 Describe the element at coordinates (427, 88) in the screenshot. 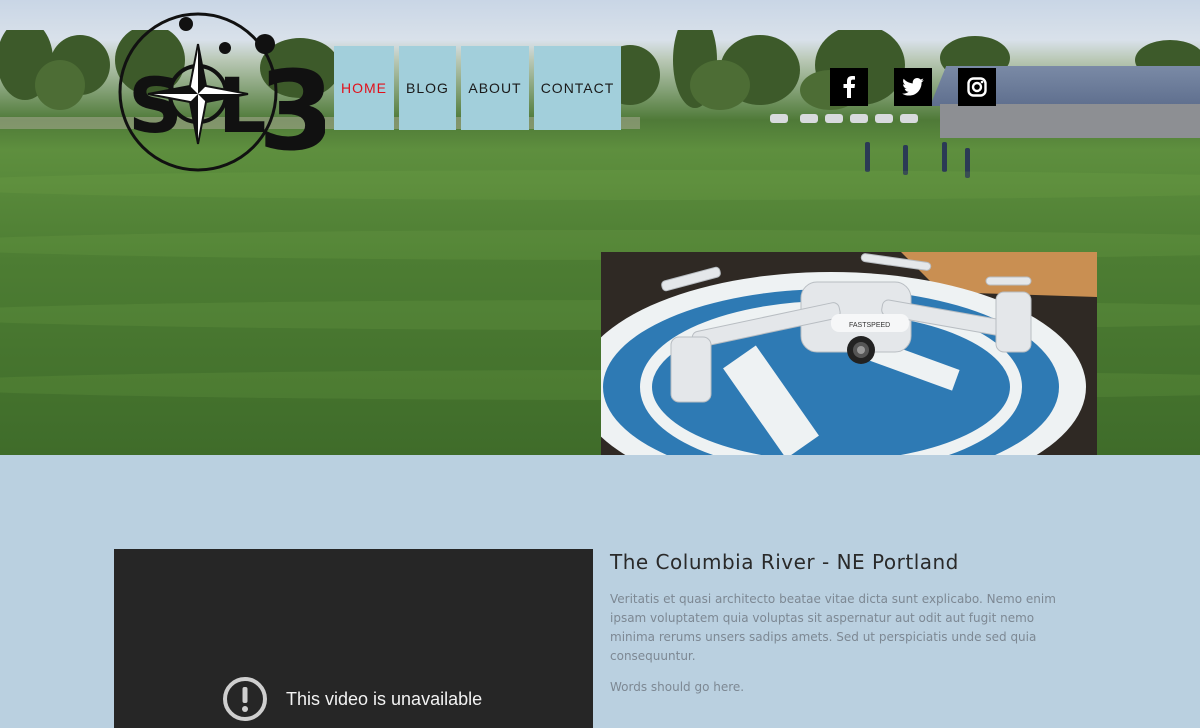

I see `nav-blog: BLOG` at that location.